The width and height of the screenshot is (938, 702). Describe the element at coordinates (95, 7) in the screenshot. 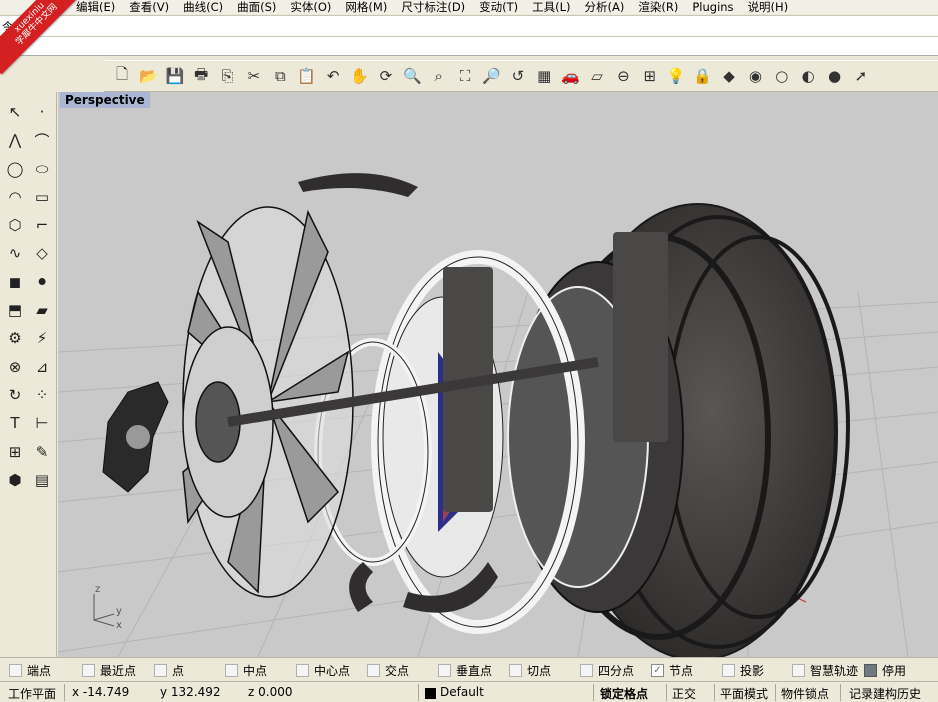

I see `menu-edit: 编辑(E)` at that location.